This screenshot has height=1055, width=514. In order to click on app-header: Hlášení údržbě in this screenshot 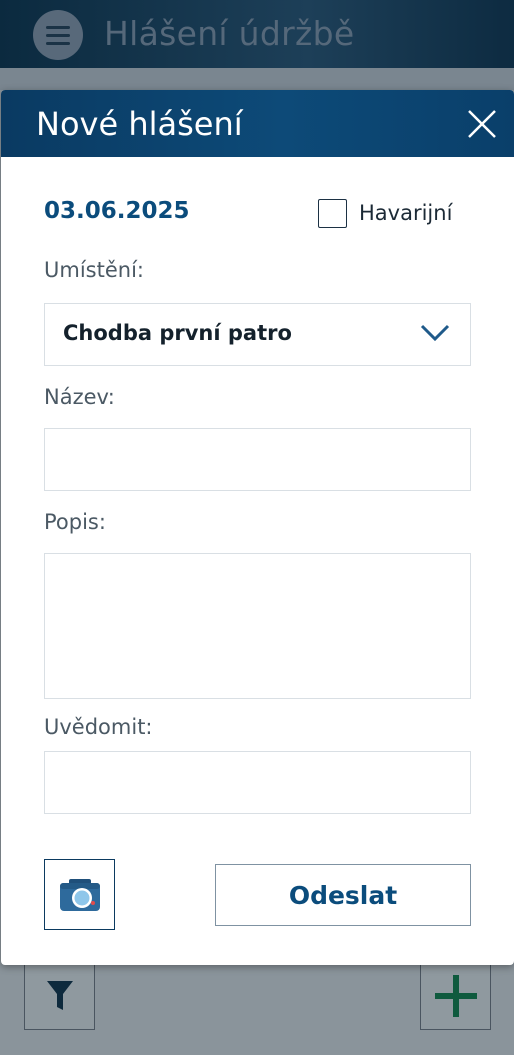, I will do `click(257, 34)`.